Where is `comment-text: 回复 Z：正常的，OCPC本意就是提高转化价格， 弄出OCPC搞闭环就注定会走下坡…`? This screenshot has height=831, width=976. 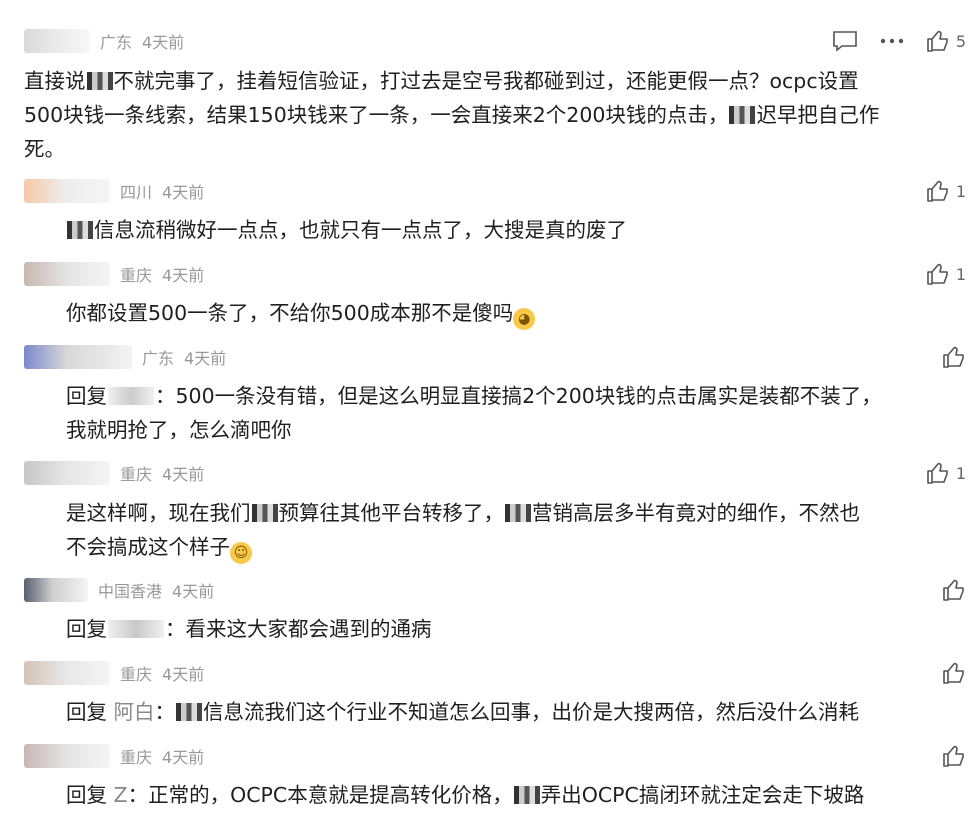
comment-text: 回复 Z：正常的，OCPC本意就是提高转化价格， 弄出OCPC搞闭环就注定会走下坡… is located at coordinates (465, 795).